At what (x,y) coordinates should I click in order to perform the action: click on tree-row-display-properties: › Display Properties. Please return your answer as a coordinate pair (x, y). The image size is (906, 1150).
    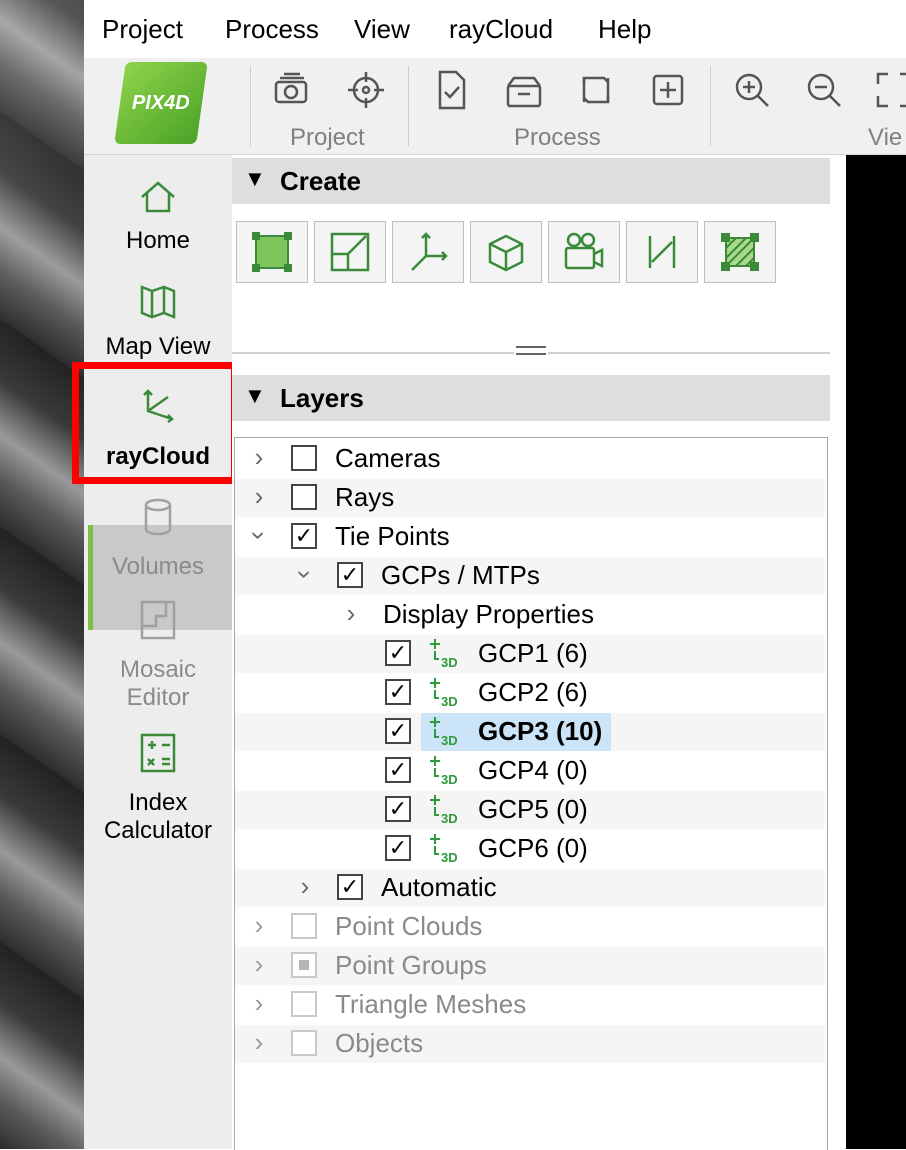
    Looking at the image, I should click on (530, 615).